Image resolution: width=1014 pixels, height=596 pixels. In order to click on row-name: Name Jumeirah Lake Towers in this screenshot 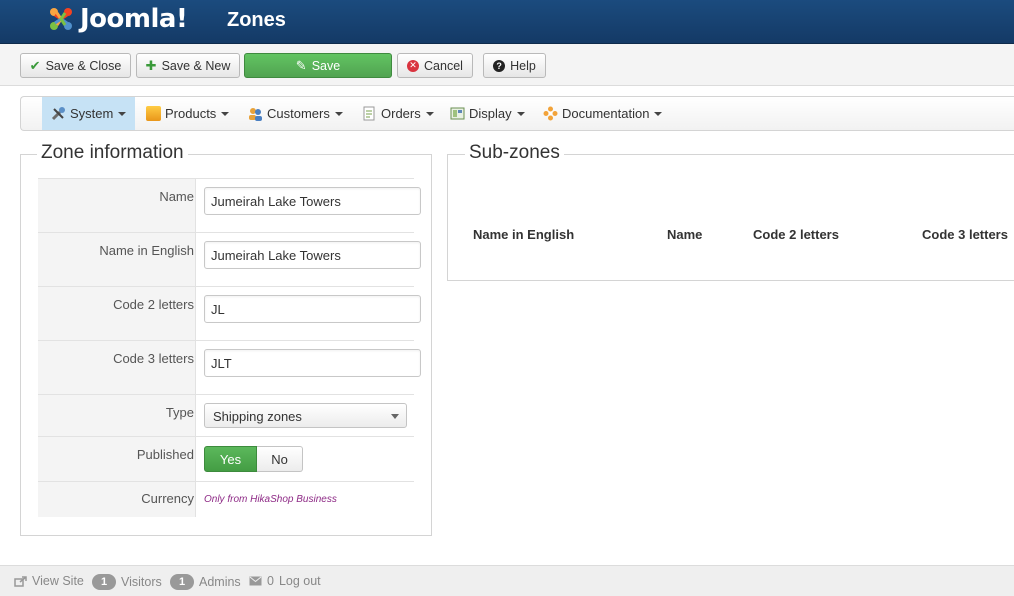, I will do `click(229, 205)`.